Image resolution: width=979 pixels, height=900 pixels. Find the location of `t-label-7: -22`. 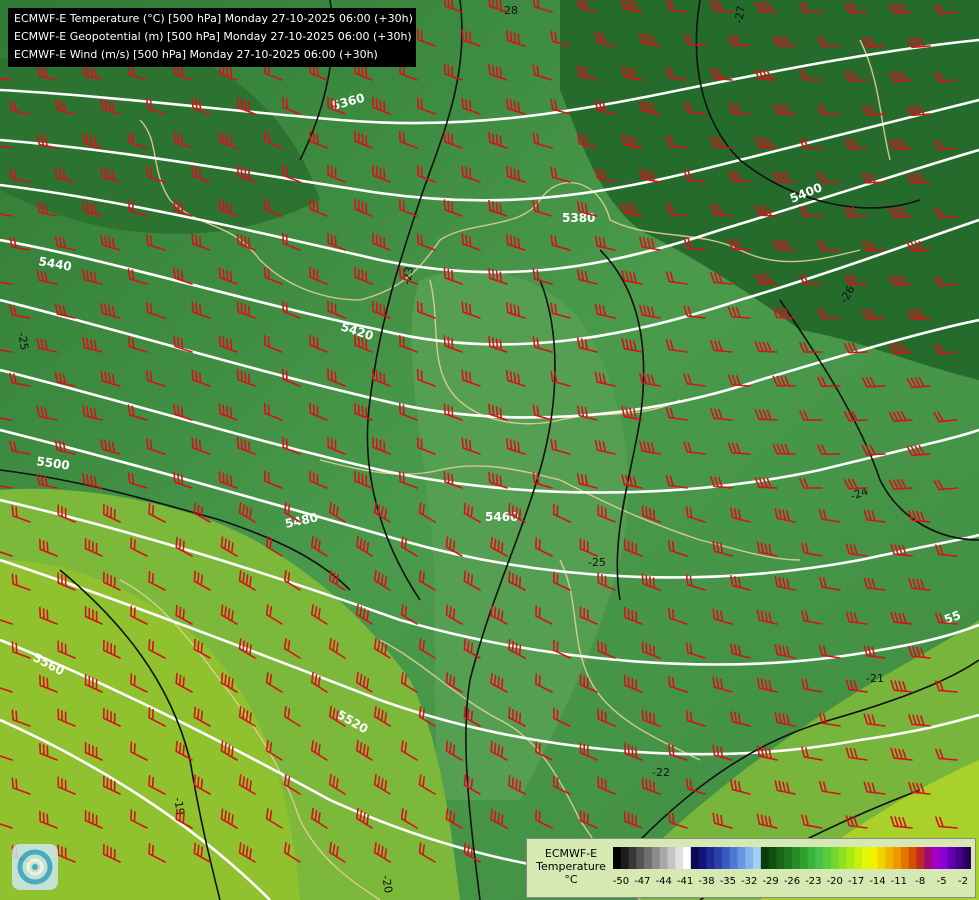

t-label-7: -22 is located at coordinates (661, 772).